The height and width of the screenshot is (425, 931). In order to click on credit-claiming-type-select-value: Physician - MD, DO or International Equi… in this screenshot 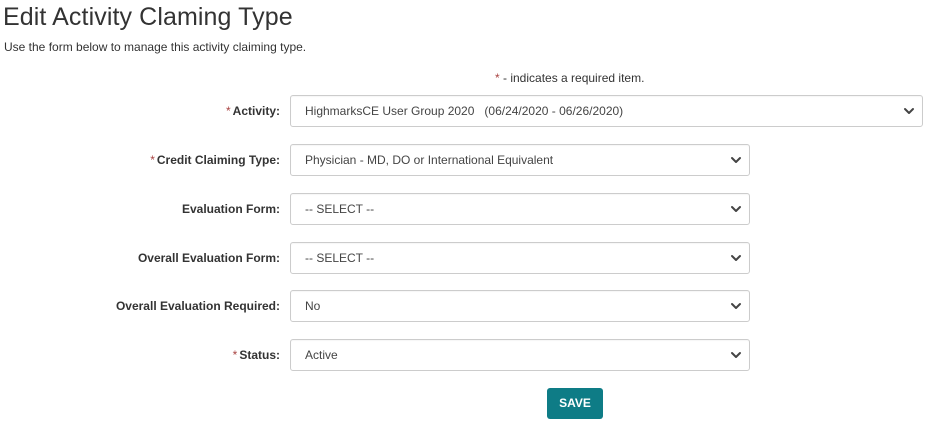, I will do `click(429, 160)`.